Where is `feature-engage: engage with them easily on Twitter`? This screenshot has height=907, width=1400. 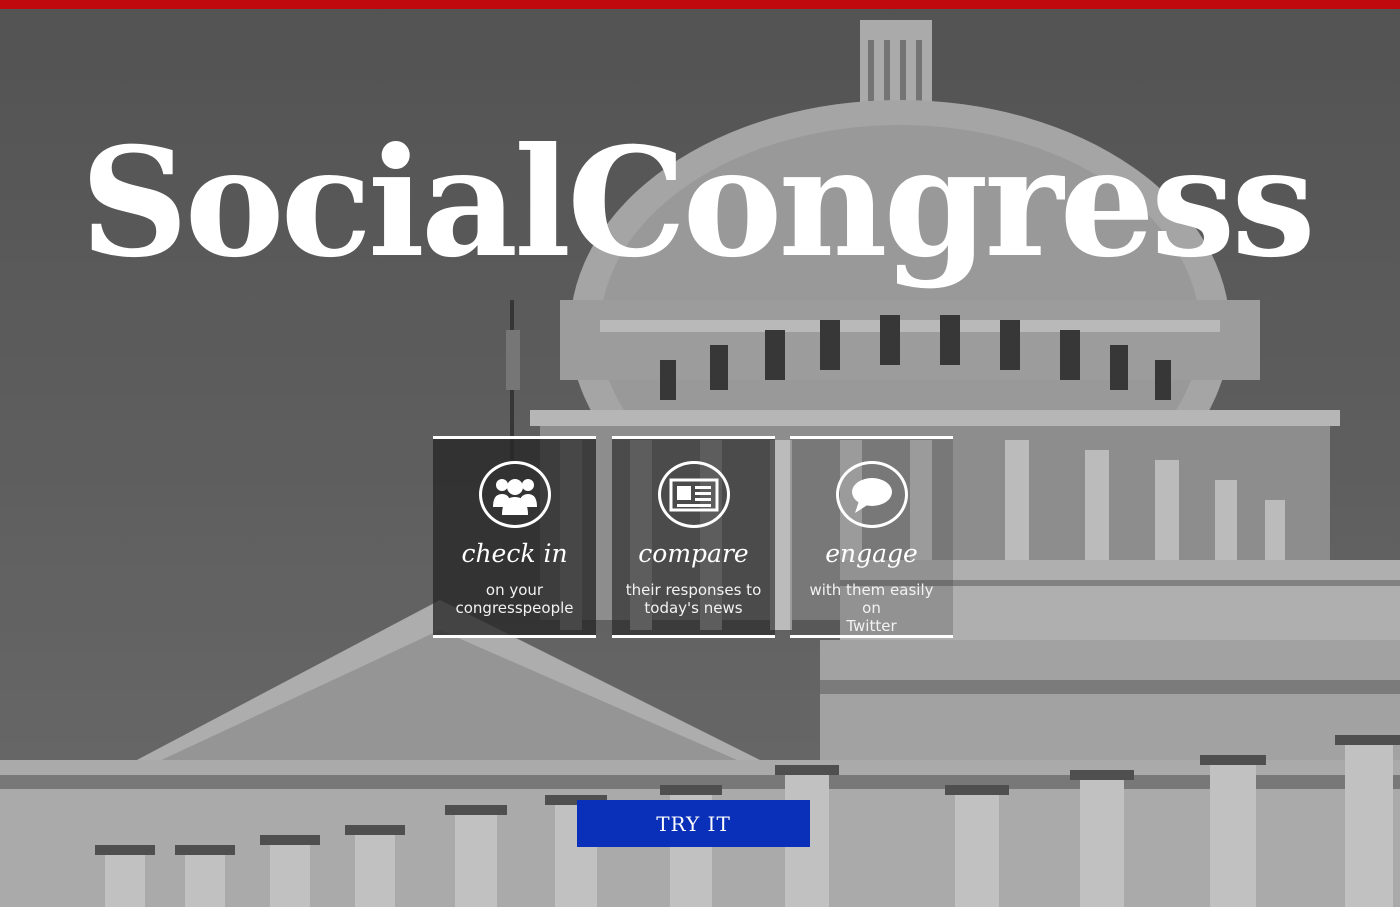 feature-engage: engage with them easily on Twitter is located at coordinates (871, 537).